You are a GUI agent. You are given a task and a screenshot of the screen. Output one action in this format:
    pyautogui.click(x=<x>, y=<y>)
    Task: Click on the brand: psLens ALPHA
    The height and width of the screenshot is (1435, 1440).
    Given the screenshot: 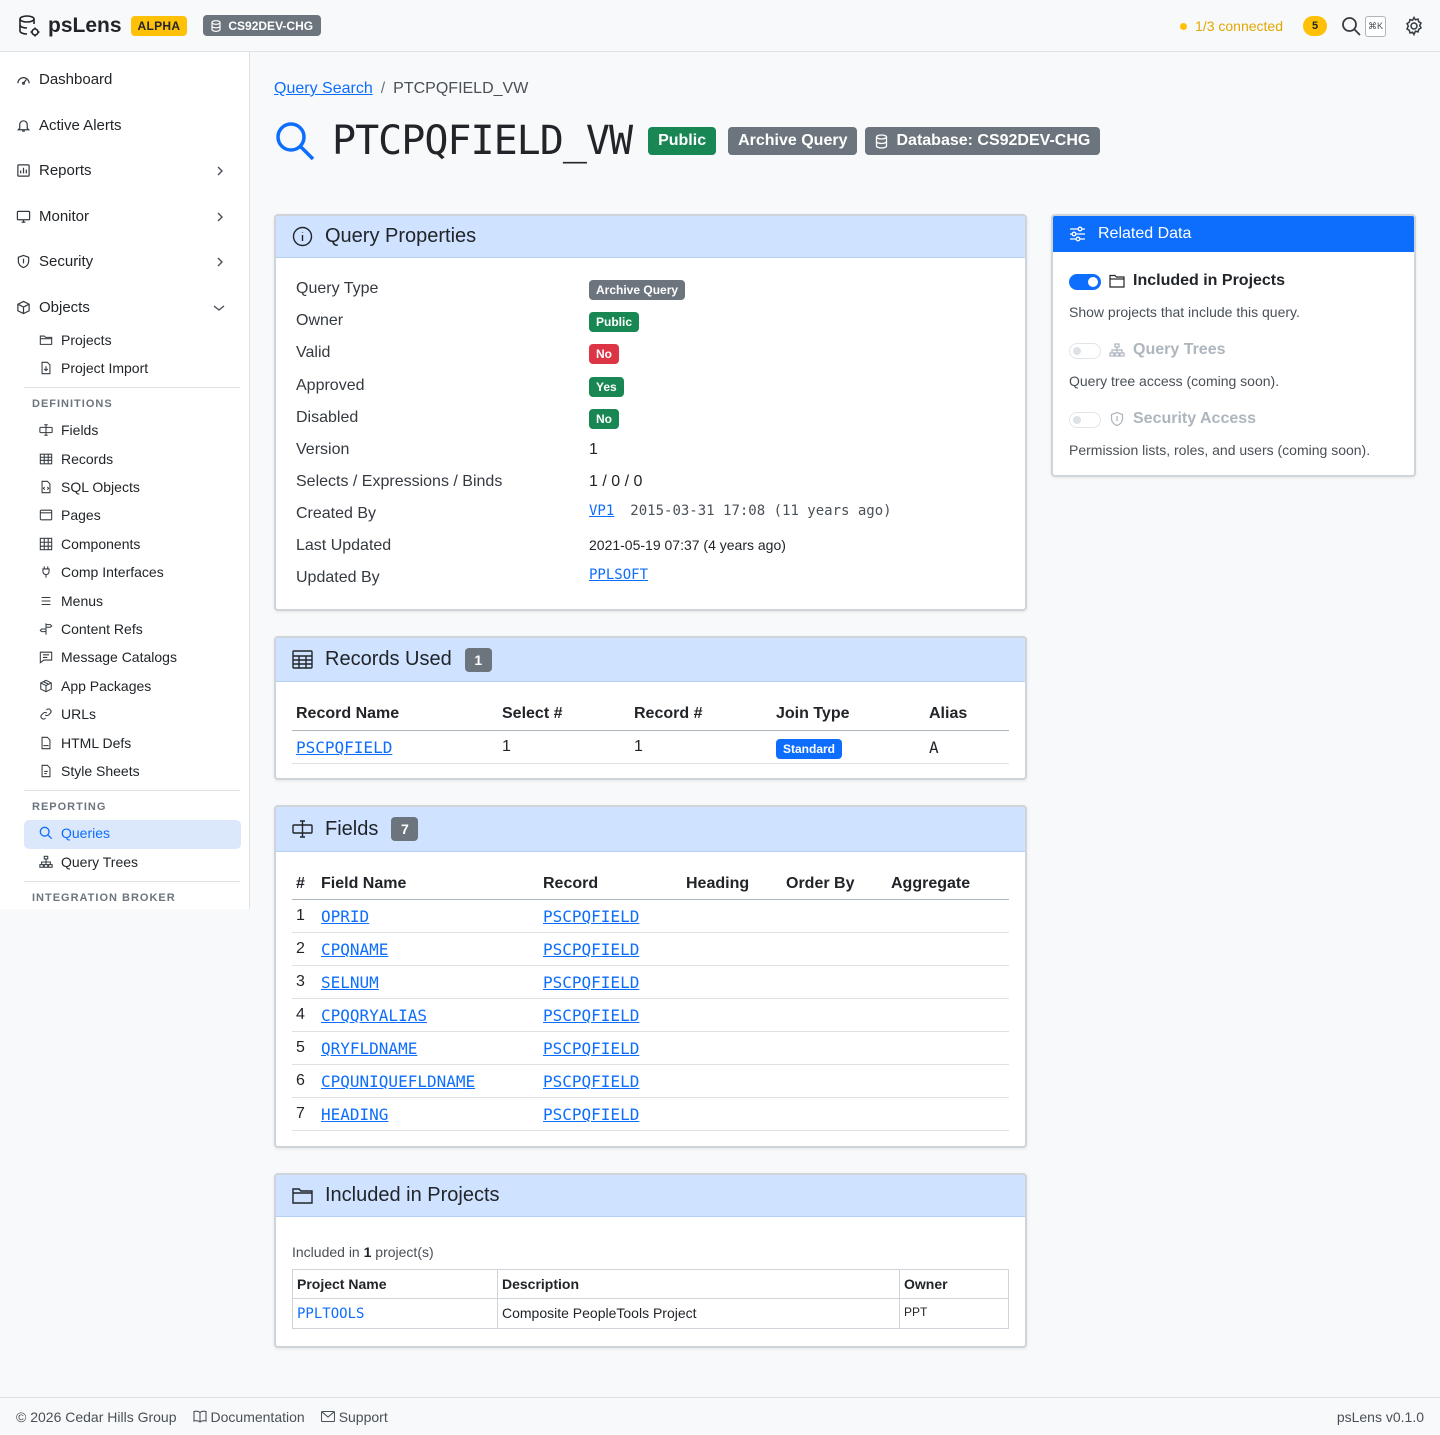 What is the action you would take?
    pyautogui.click(x=102, y=26)
    